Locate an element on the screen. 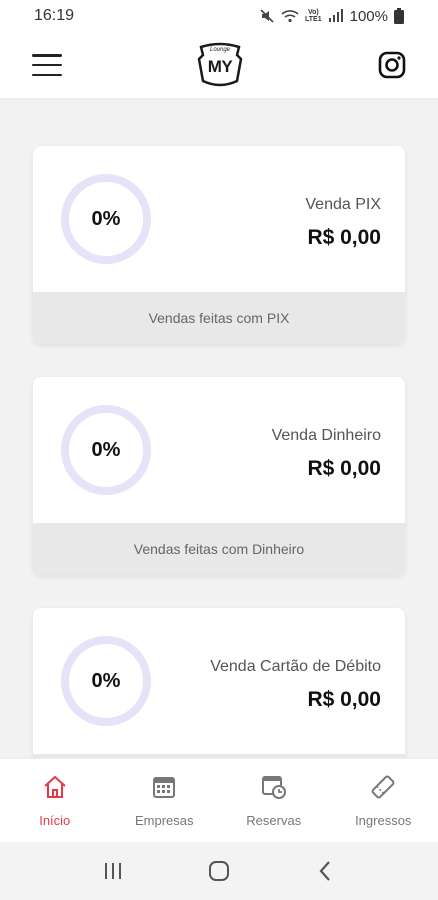 The width and height of the screenshot is (438, 900). nav-inicio: Início is located at coordinates (55, 800).